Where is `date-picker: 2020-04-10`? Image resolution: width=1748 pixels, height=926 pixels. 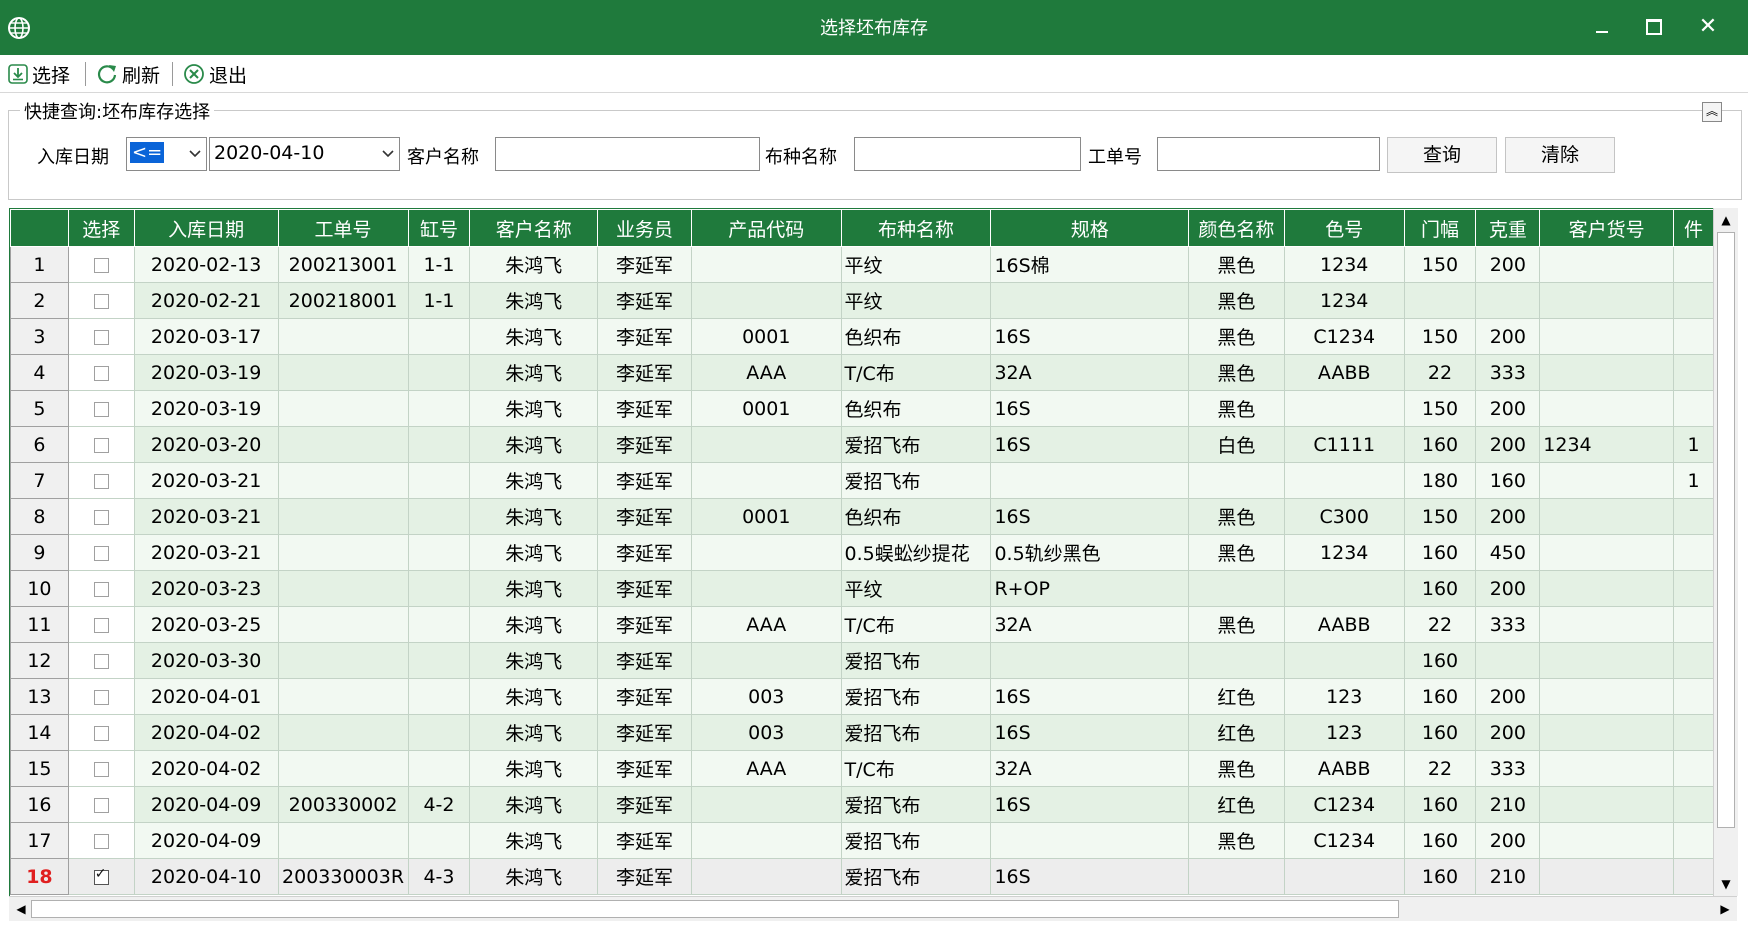
date-picker: 2020-04-10 is located at coordinates (304, 154).